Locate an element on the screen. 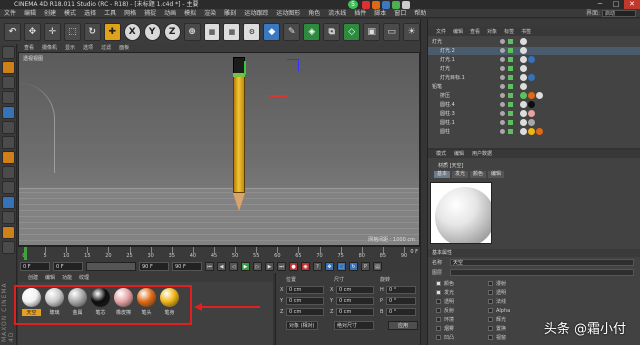 The width and height of the screenshot is (640, 345). x-axis-button: X is located at coordinates (132, 31).